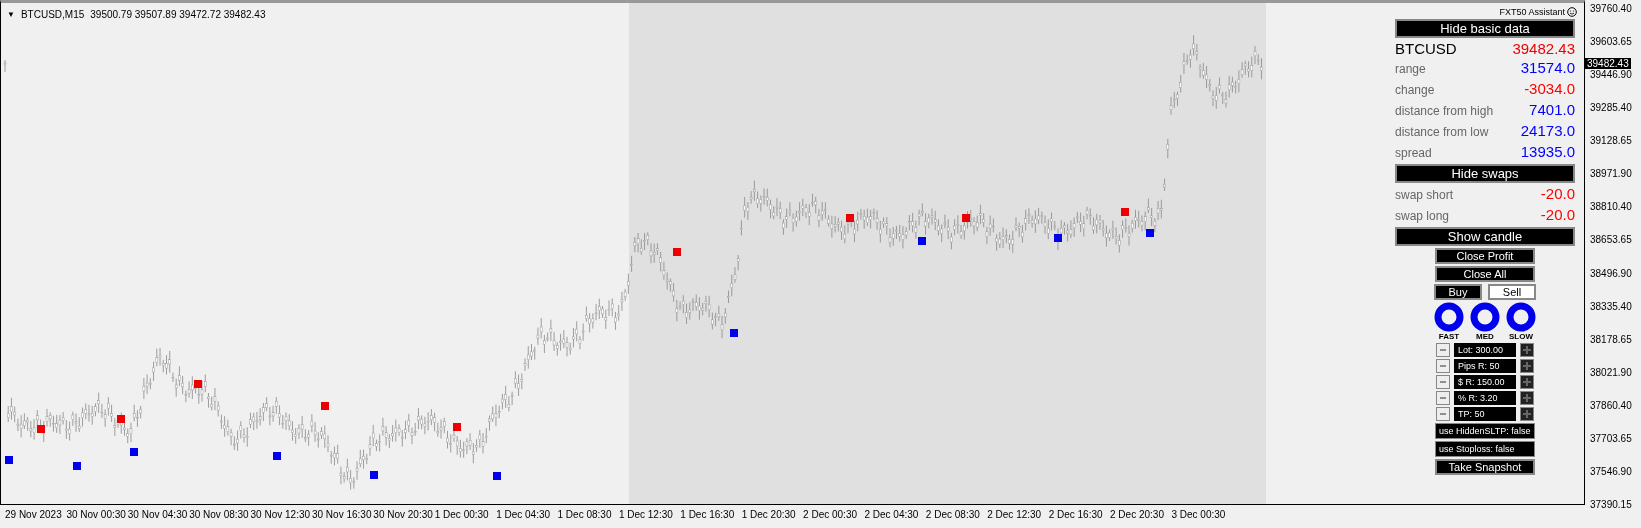 Image resolution: width=1641 pixels, height=528 pixels. Describe the element at coordinates (1424, 195) in the screenshot. I see `stat-label: swap short` at that location.